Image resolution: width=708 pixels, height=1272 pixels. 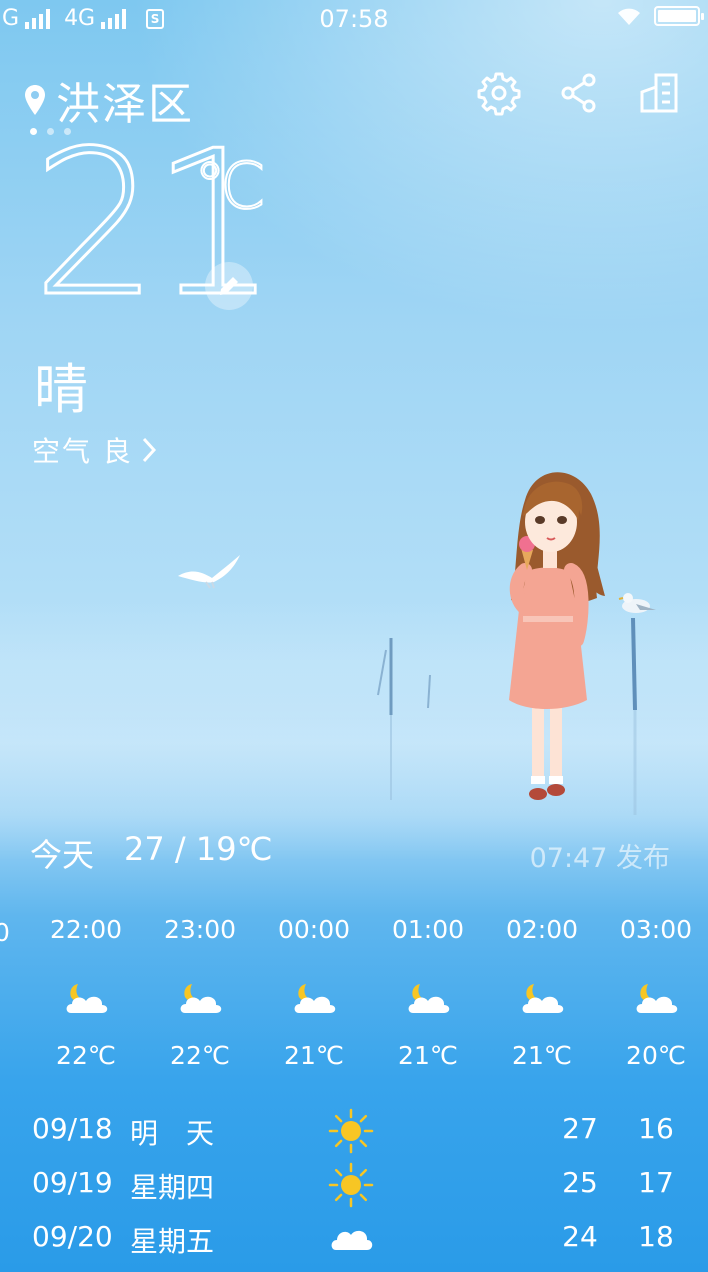 What do you see at coordinates (599, 858) in the screenshot?
I see `publish-time: 07:47 发布` at bounding box center [599, 858].